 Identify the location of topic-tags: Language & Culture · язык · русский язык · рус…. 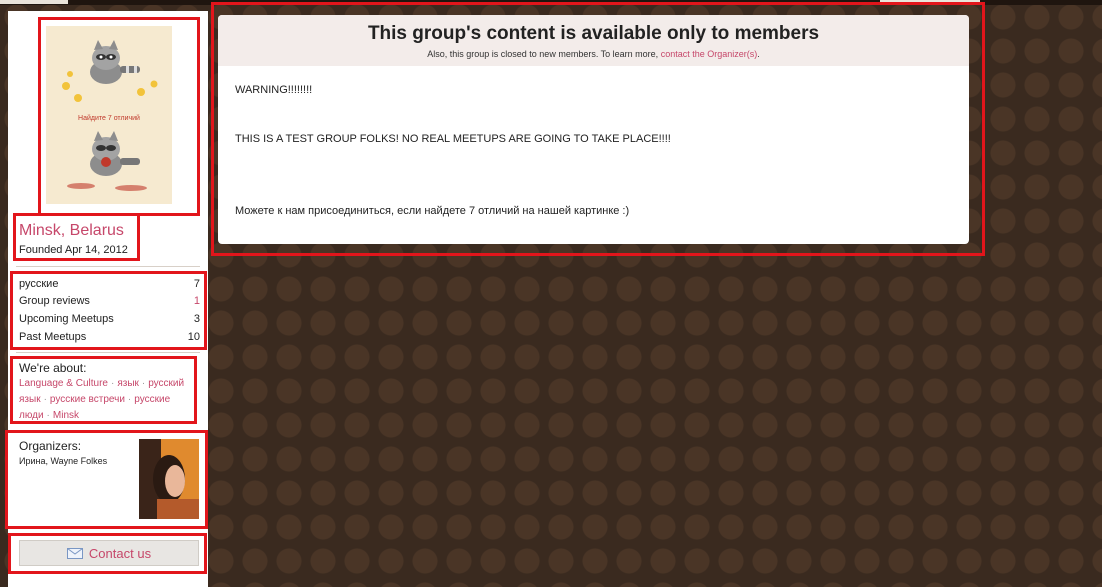
(109, 400).